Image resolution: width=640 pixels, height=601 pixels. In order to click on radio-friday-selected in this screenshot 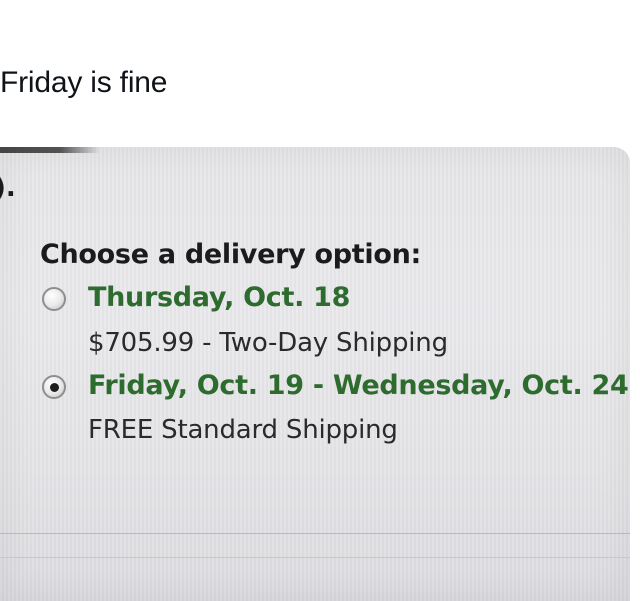, I will do `click(54, 387)`.